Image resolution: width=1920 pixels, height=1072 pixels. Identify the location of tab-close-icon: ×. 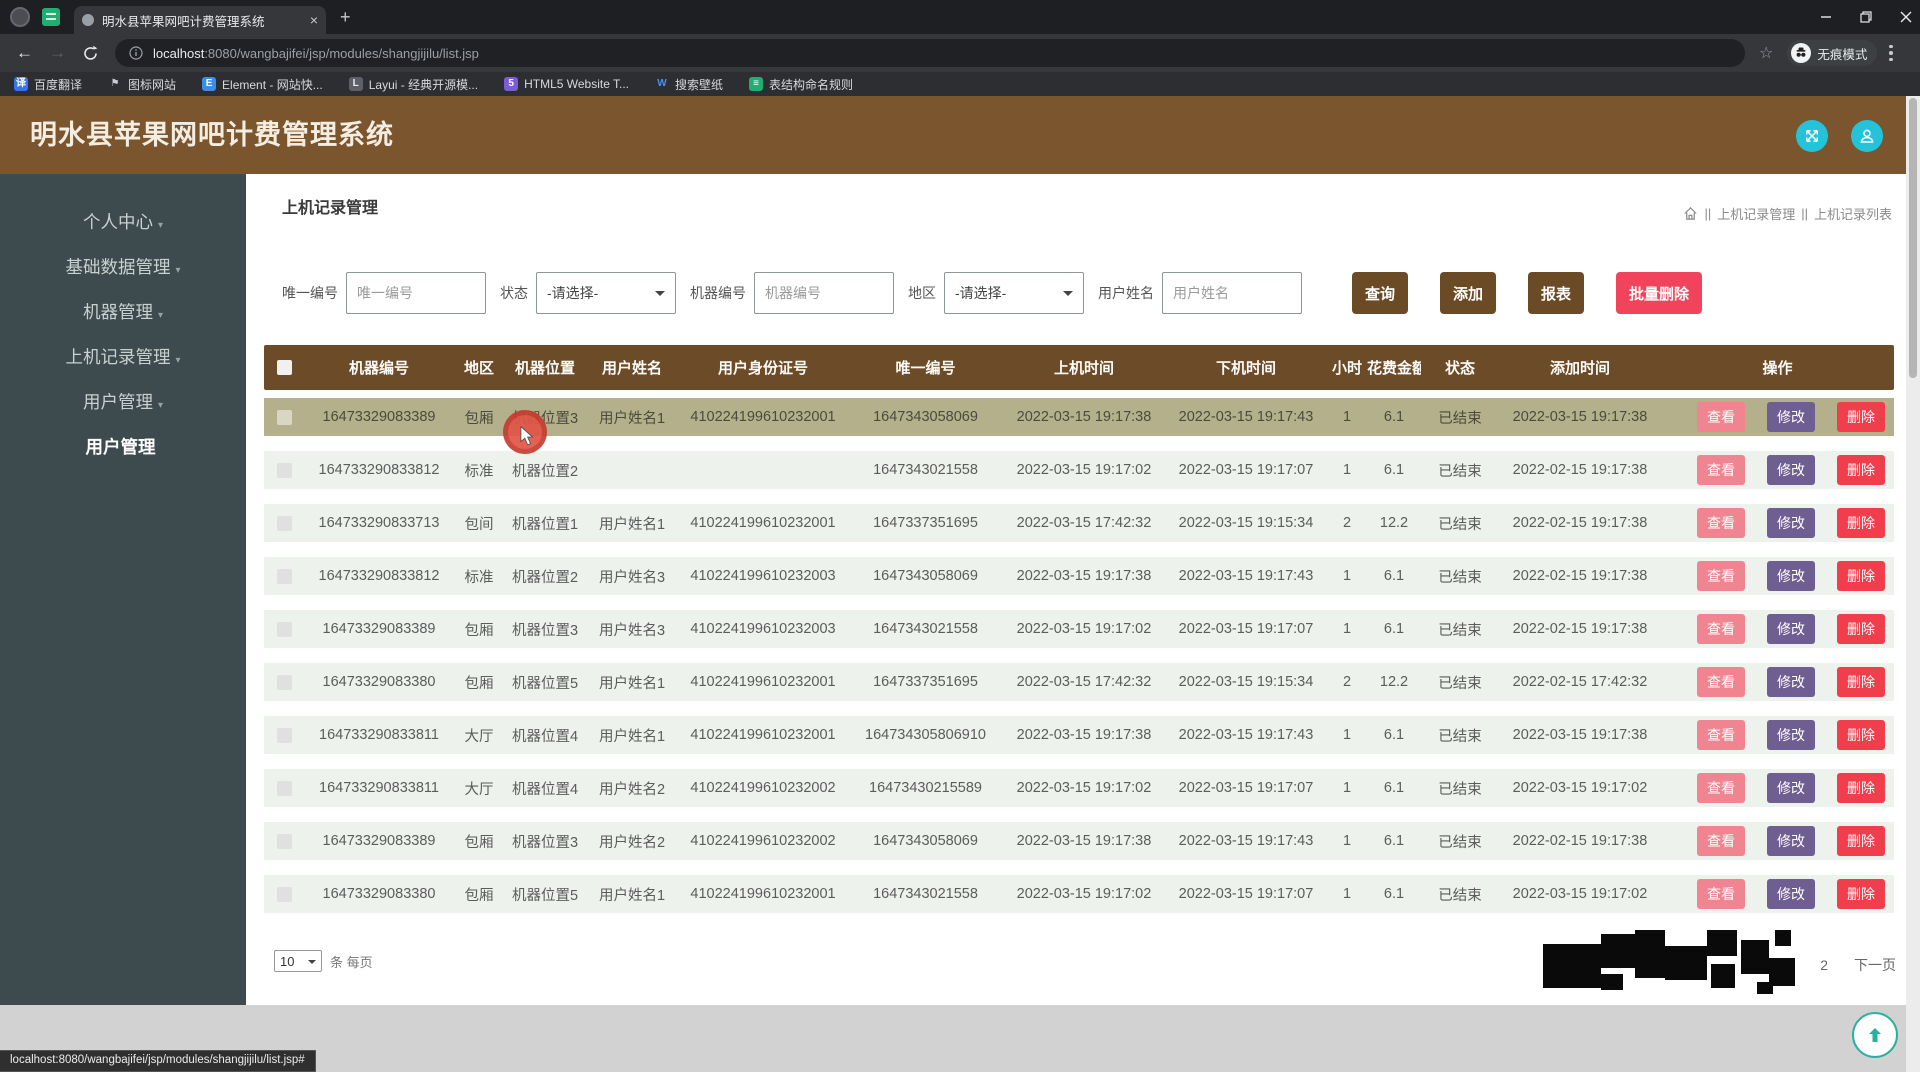
(314, 20).